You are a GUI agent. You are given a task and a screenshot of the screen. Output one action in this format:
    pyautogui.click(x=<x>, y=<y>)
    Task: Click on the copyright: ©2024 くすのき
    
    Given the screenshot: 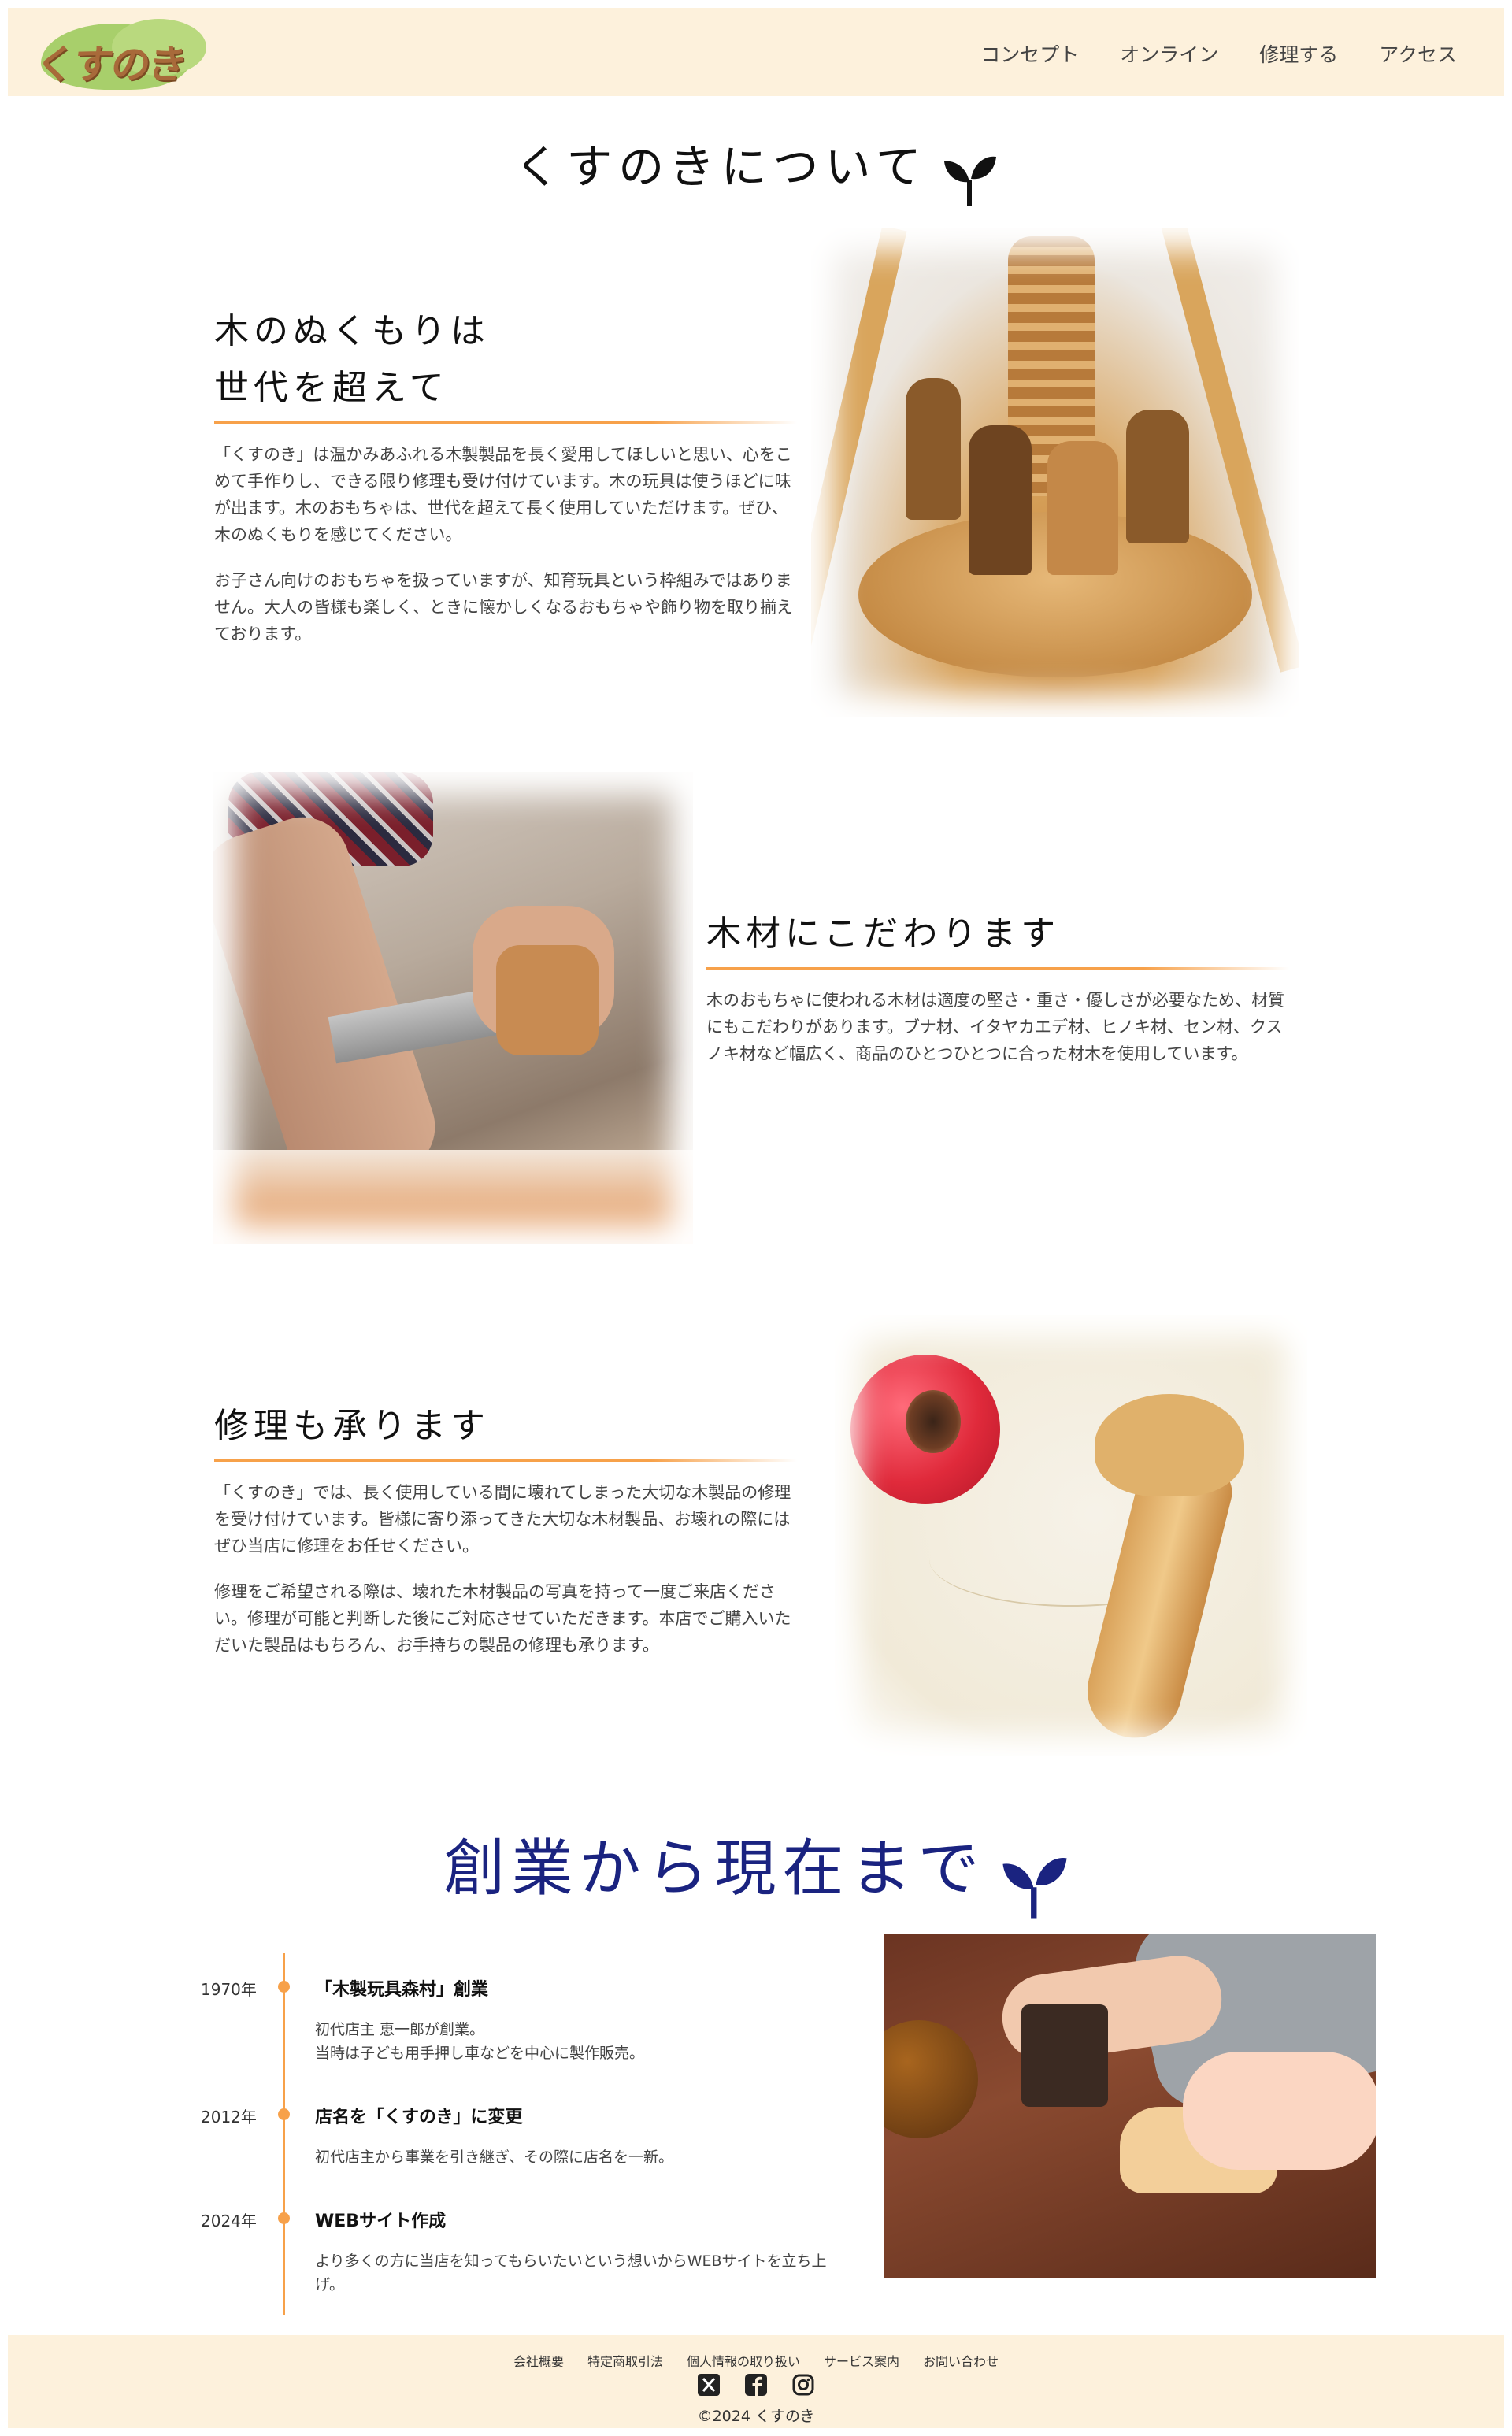 What is the action you would take?
    pyautogui.click(x=756, y=2416)
    